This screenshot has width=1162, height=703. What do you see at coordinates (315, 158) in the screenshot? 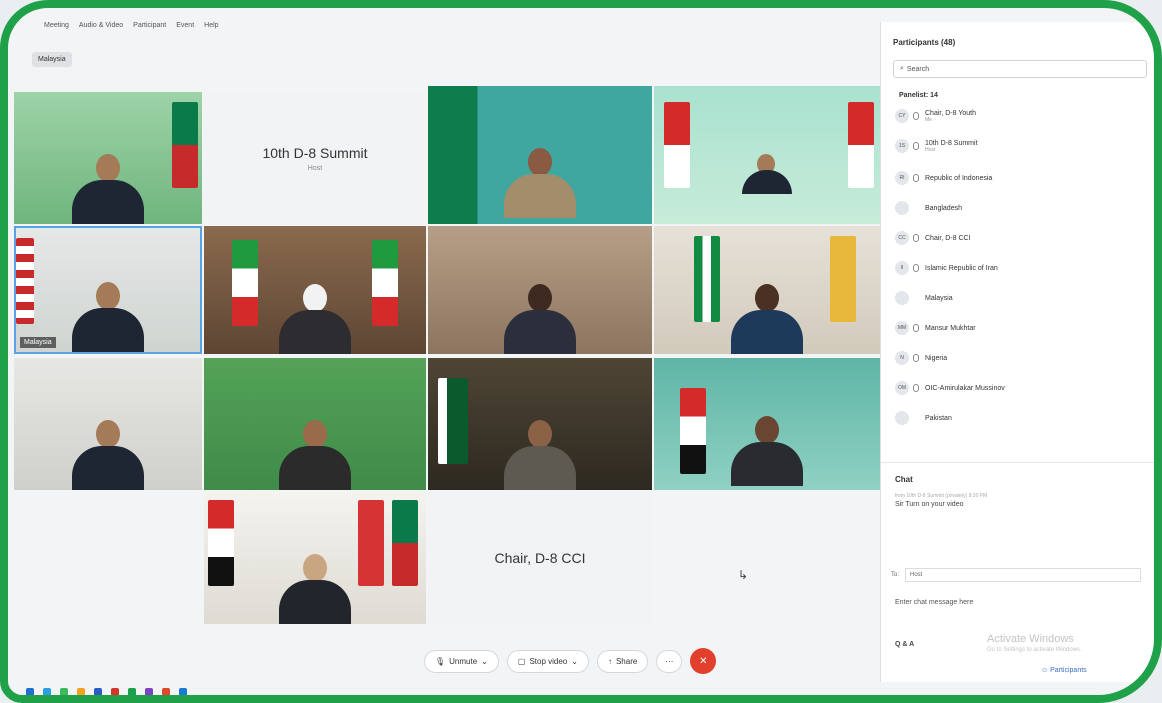
I see `video-tile-host: 10th D-8 Summit Host` at bounding box center [315, 158].